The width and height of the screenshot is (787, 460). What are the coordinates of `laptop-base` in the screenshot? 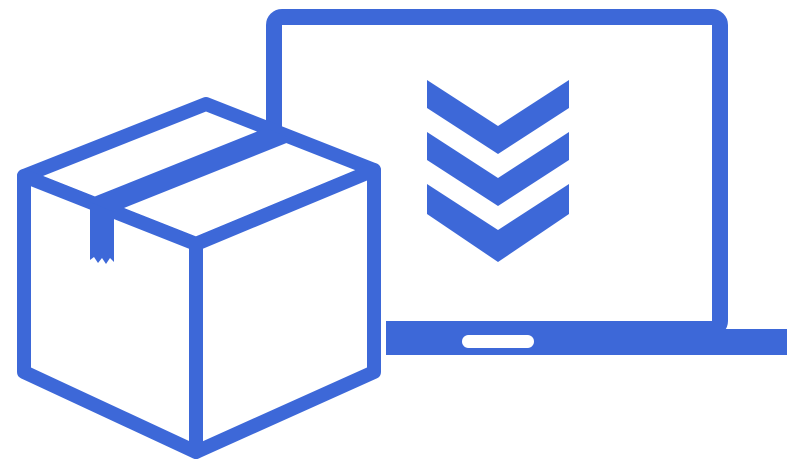 It's located at (573, 342).